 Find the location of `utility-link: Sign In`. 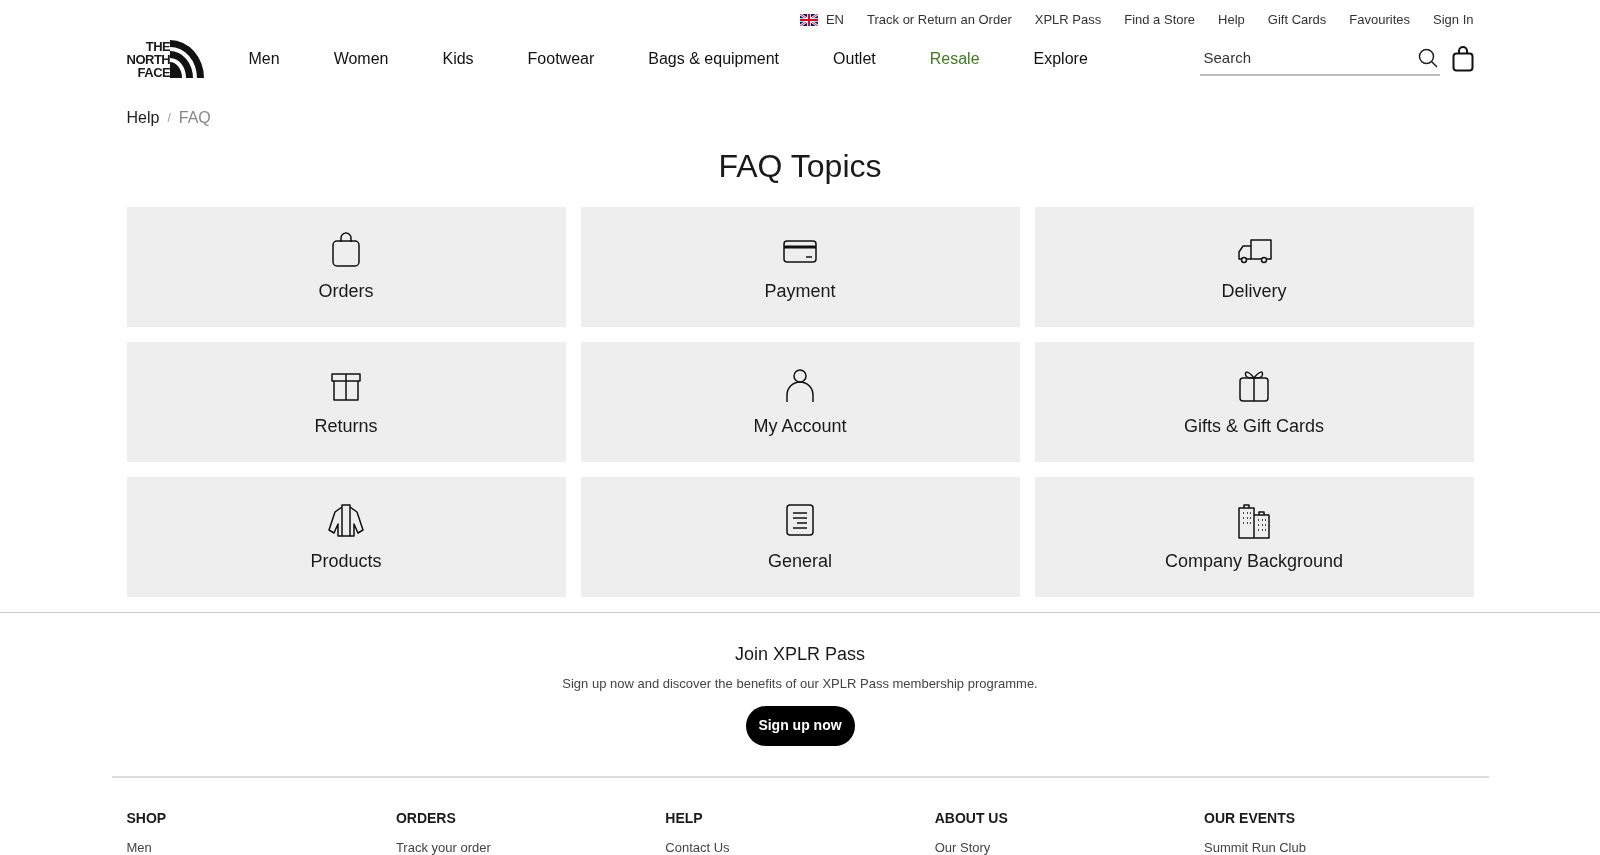

utility-link: Sign In is located at coordinates (1453, 20).